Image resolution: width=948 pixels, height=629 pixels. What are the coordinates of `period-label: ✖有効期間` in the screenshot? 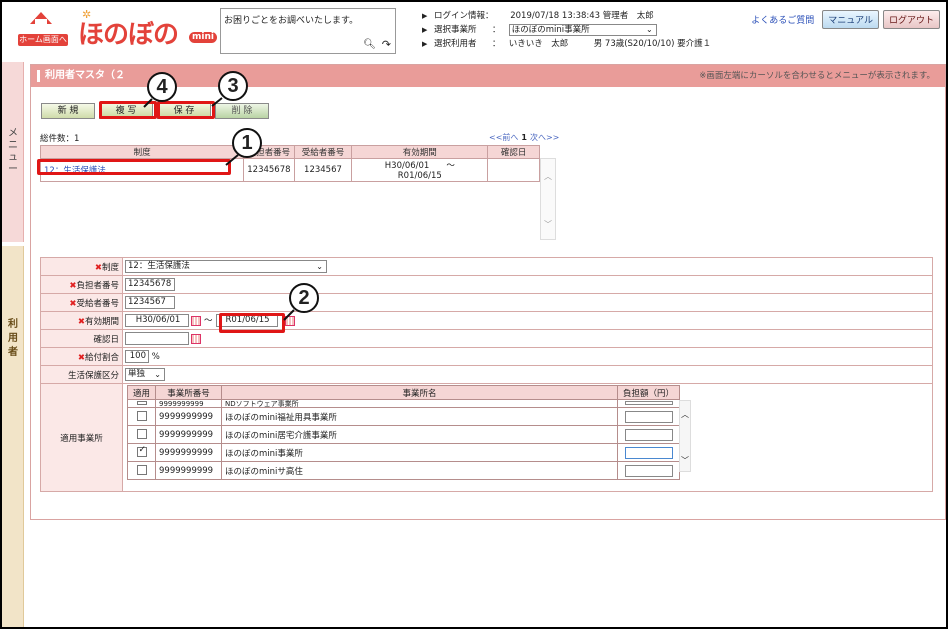 It's located at (81, 320).